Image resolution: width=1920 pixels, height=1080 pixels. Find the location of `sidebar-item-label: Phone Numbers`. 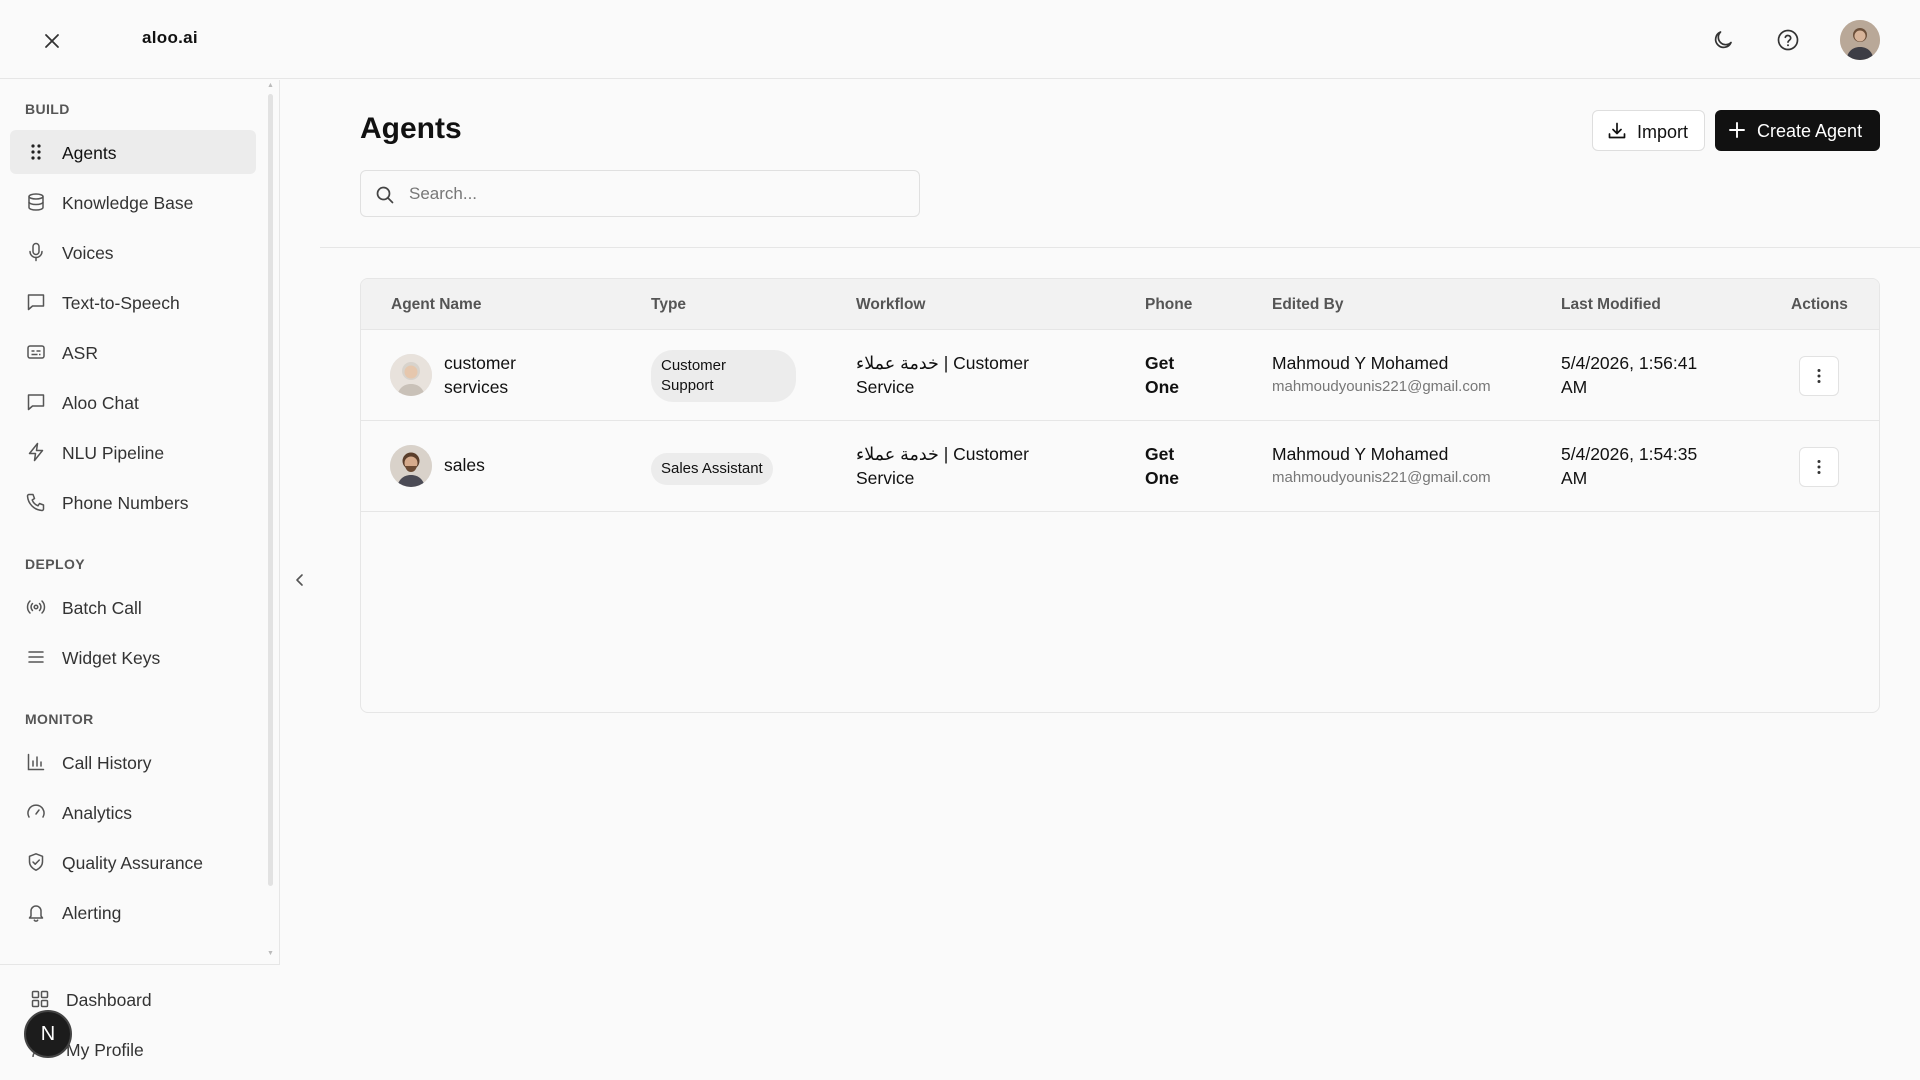

sidebar-item-label: Phone Numbers is located at coordinates (125, 503).